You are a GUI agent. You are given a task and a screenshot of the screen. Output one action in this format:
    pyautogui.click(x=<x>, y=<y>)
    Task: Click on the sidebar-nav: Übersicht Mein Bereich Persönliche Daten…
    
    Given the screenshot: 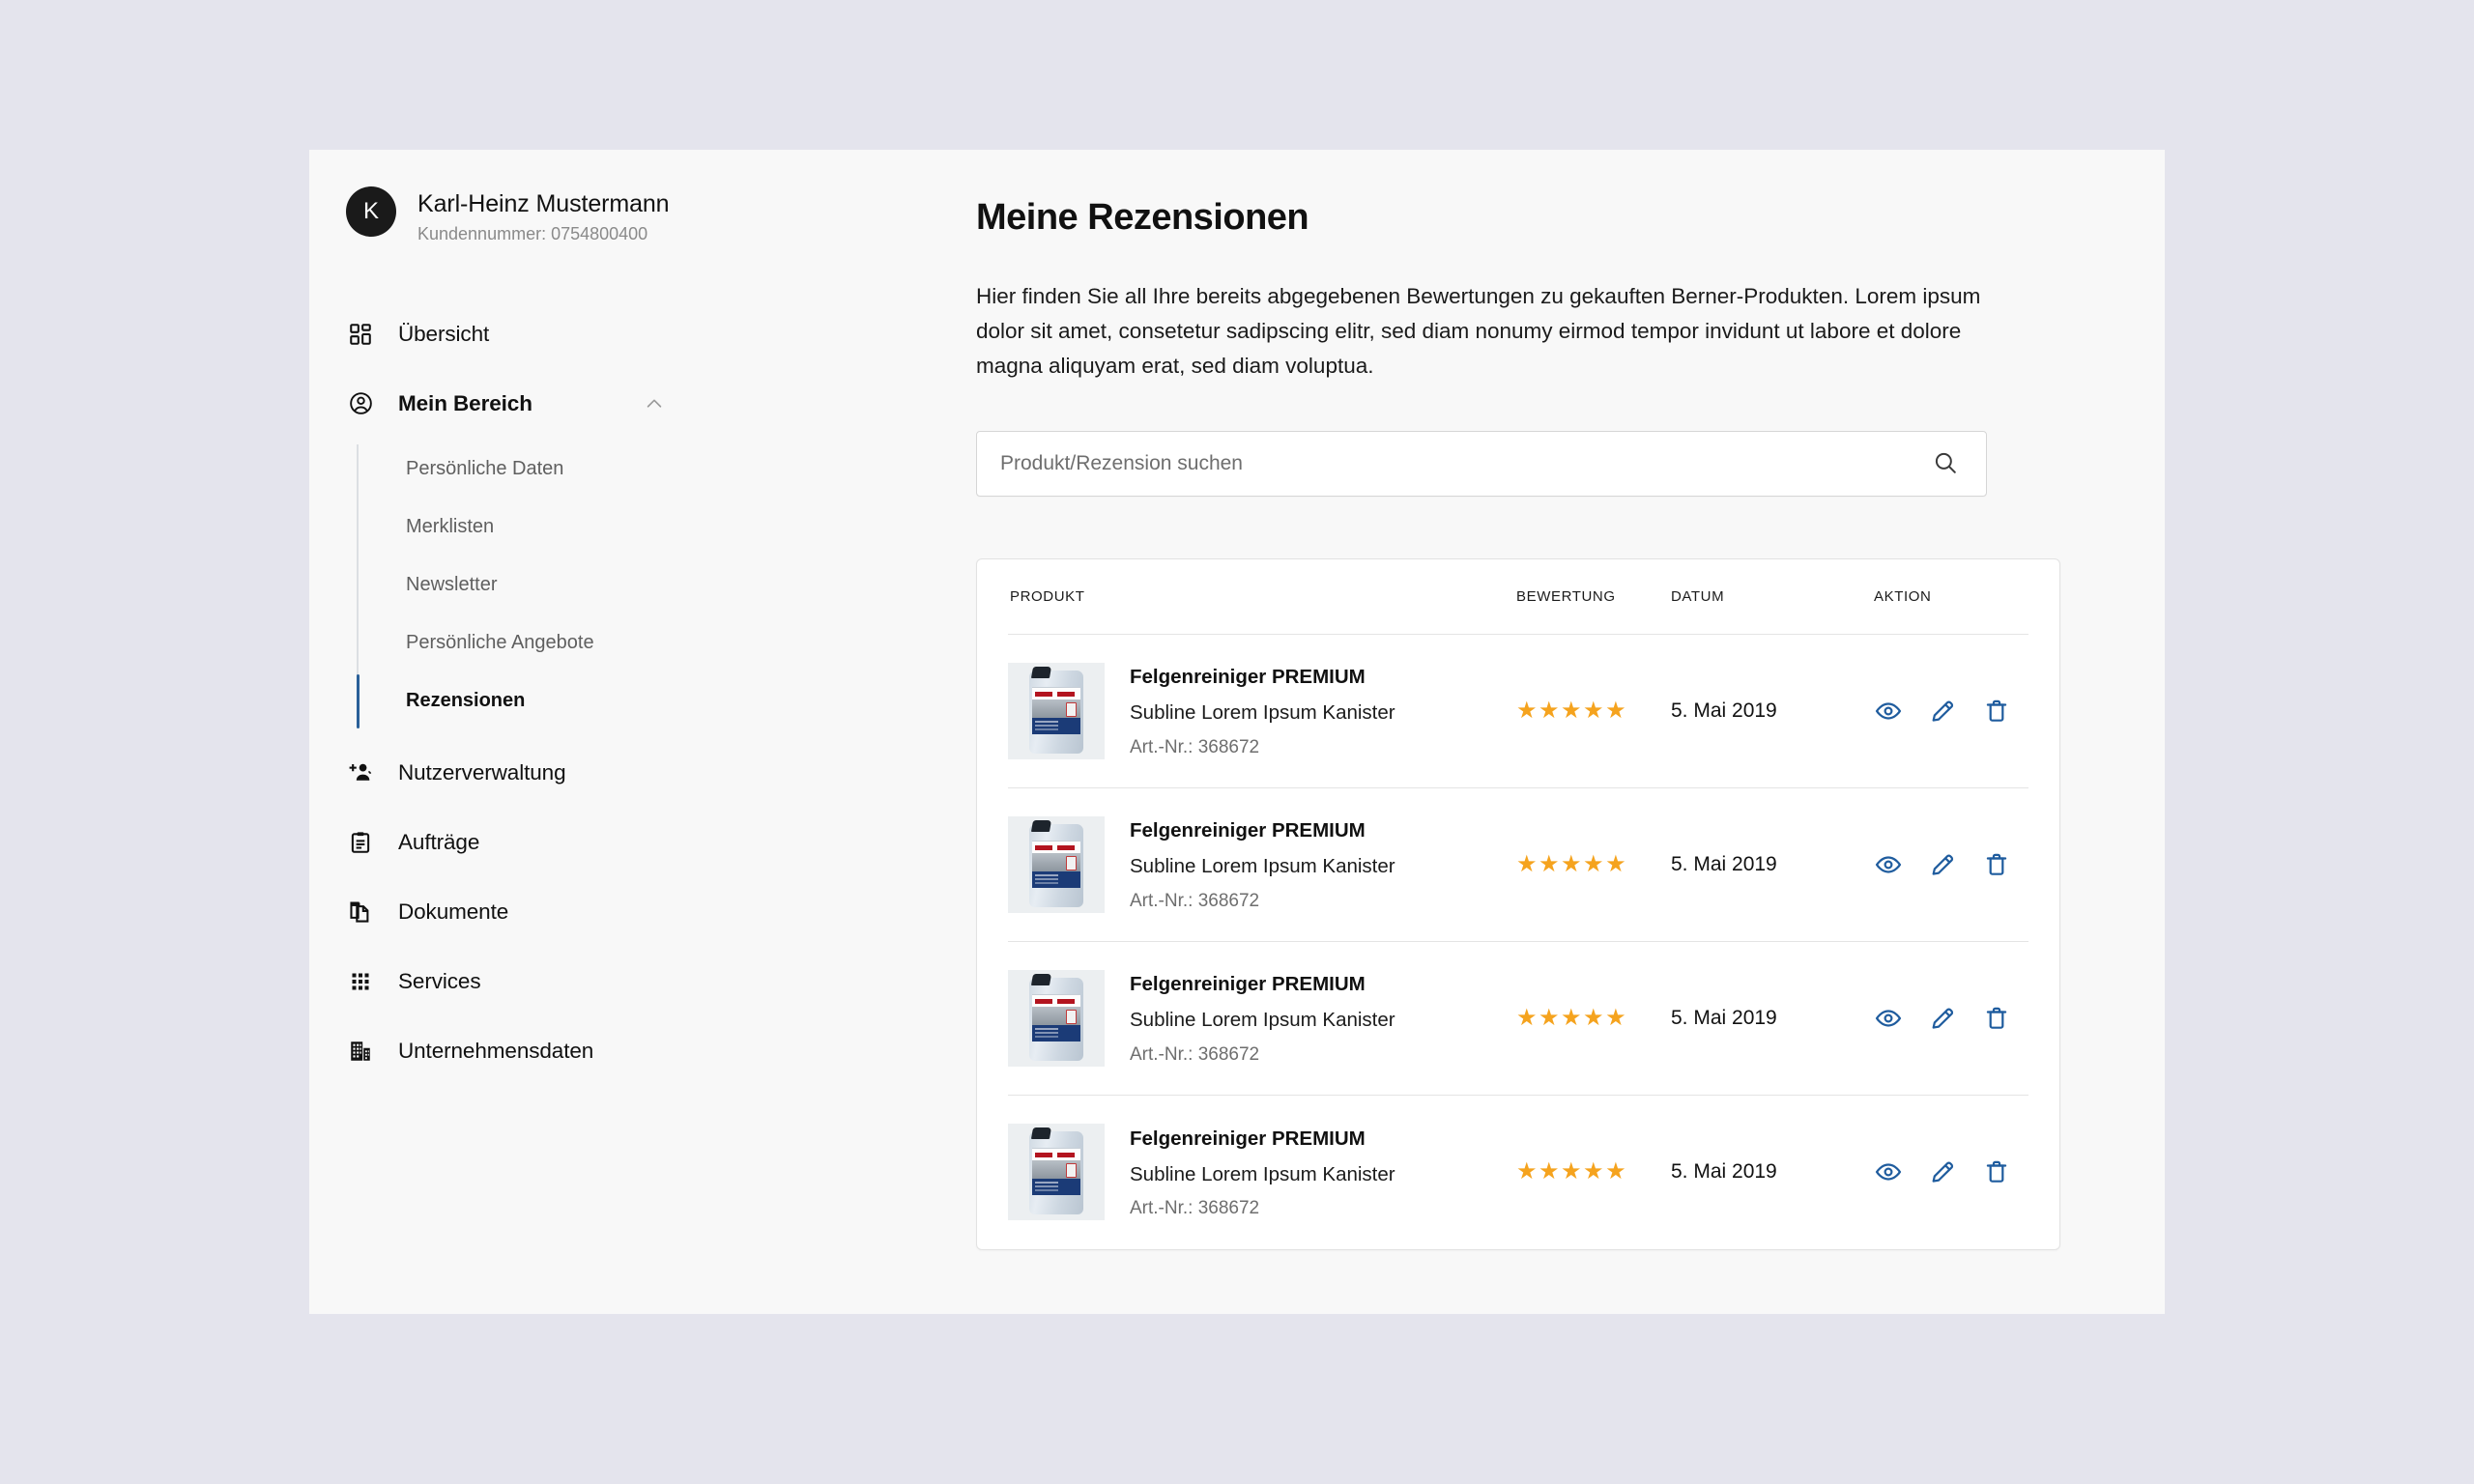 What is the action you would take?
    pyautogui.click(x=660, y=693)
    